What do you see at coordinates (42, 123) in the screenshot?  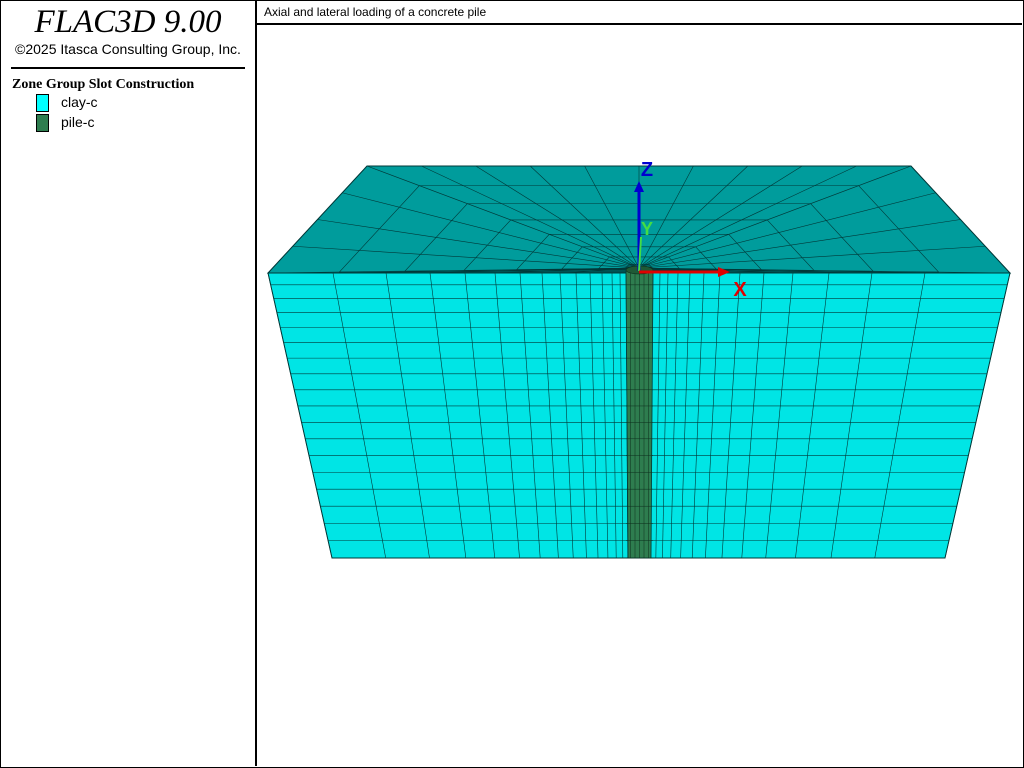 I see `legend-swatch-pile-c` at bounding box center [42, 123].